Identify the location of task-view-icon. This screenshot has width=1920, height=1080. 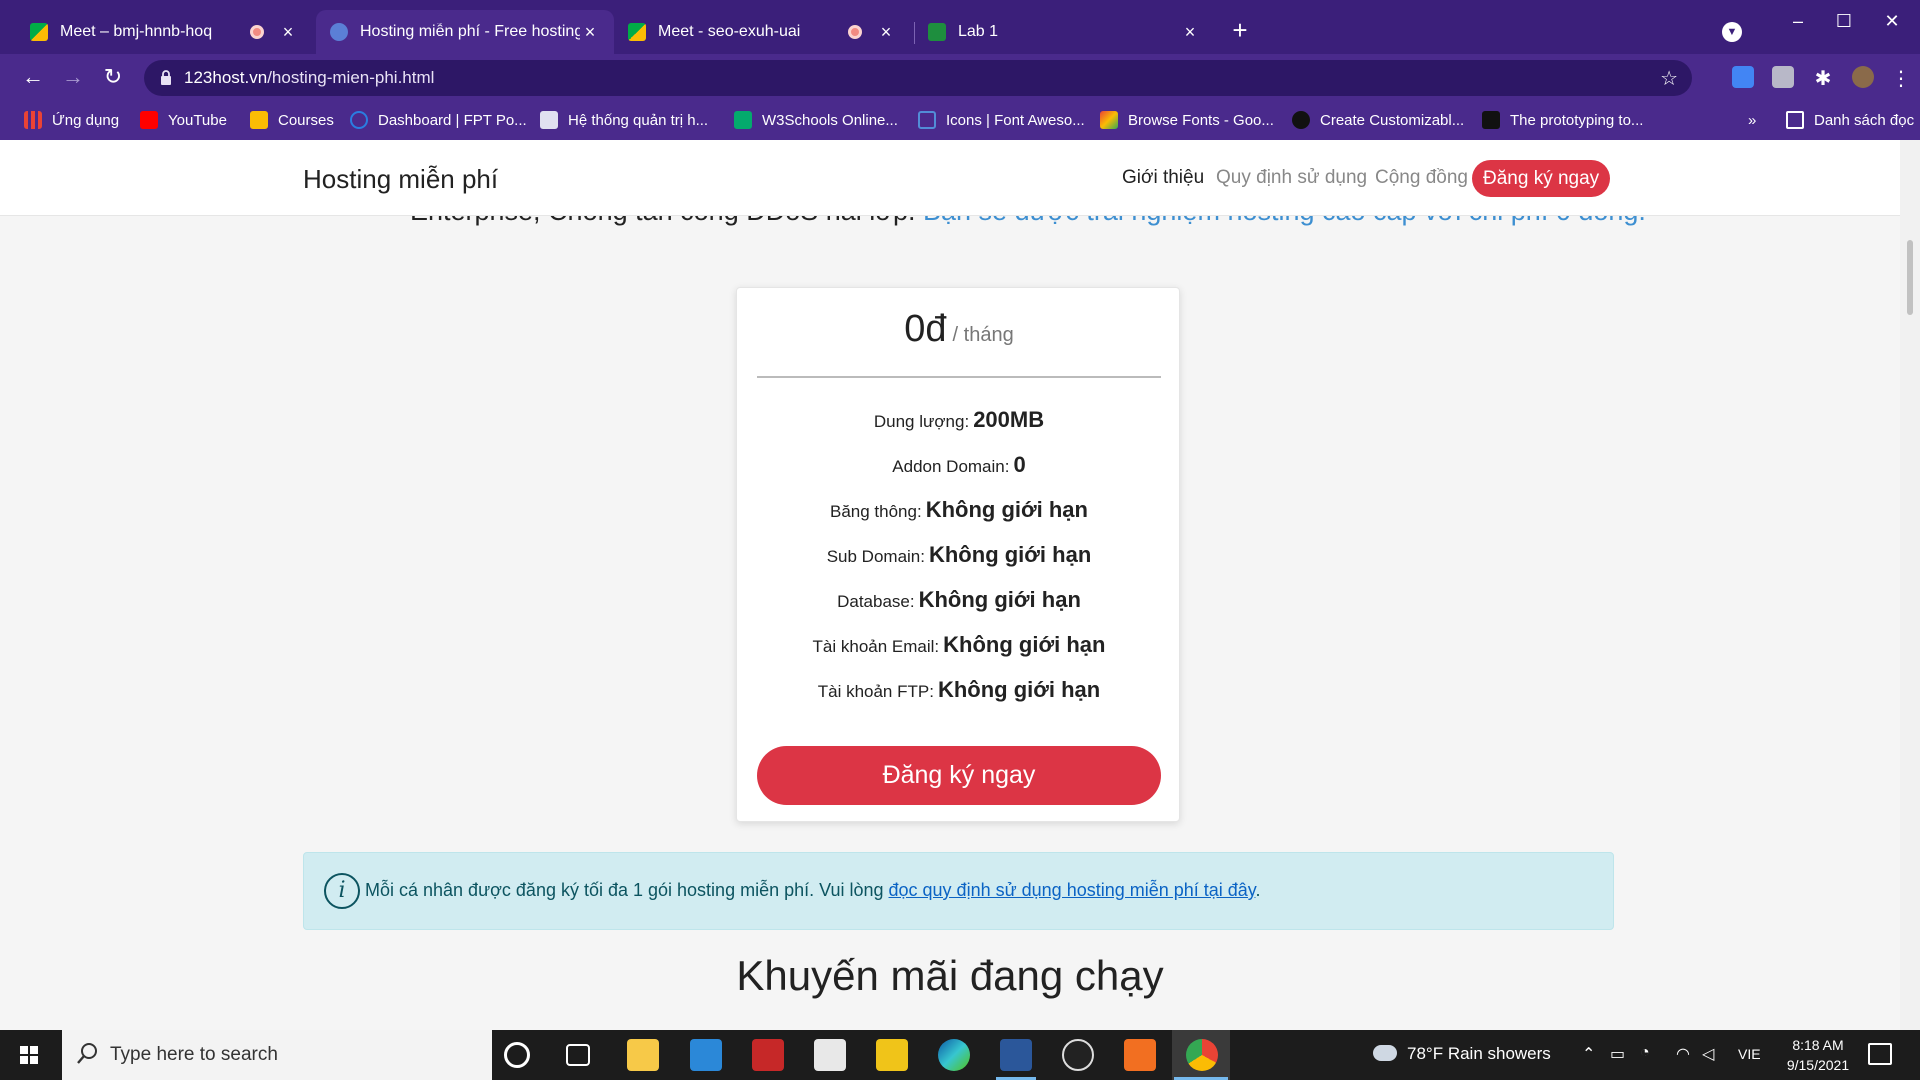
(578, 1055).